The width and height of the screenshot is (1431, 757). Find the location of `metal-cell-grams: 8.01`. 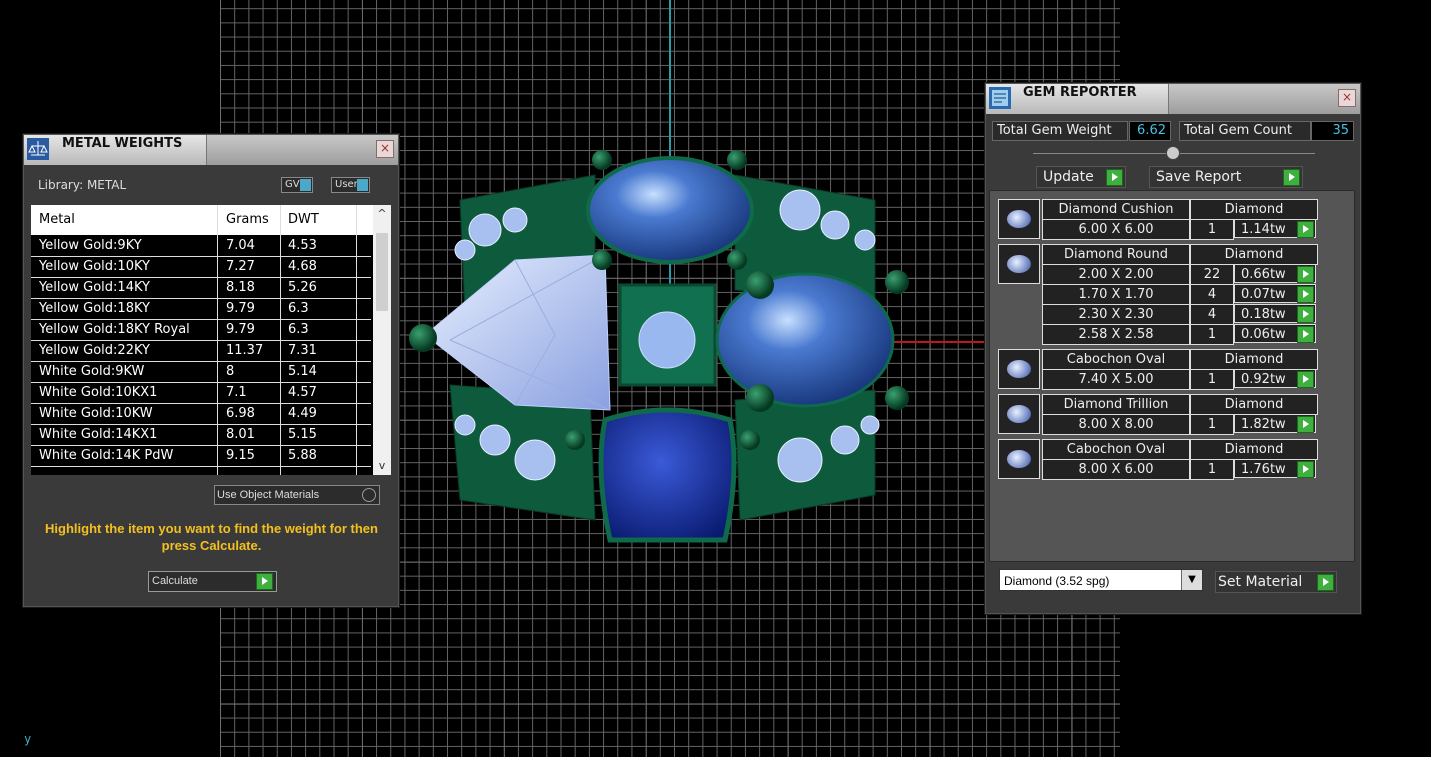

metal-cell-grams: 8.01 is located at coordinates (240, 434).